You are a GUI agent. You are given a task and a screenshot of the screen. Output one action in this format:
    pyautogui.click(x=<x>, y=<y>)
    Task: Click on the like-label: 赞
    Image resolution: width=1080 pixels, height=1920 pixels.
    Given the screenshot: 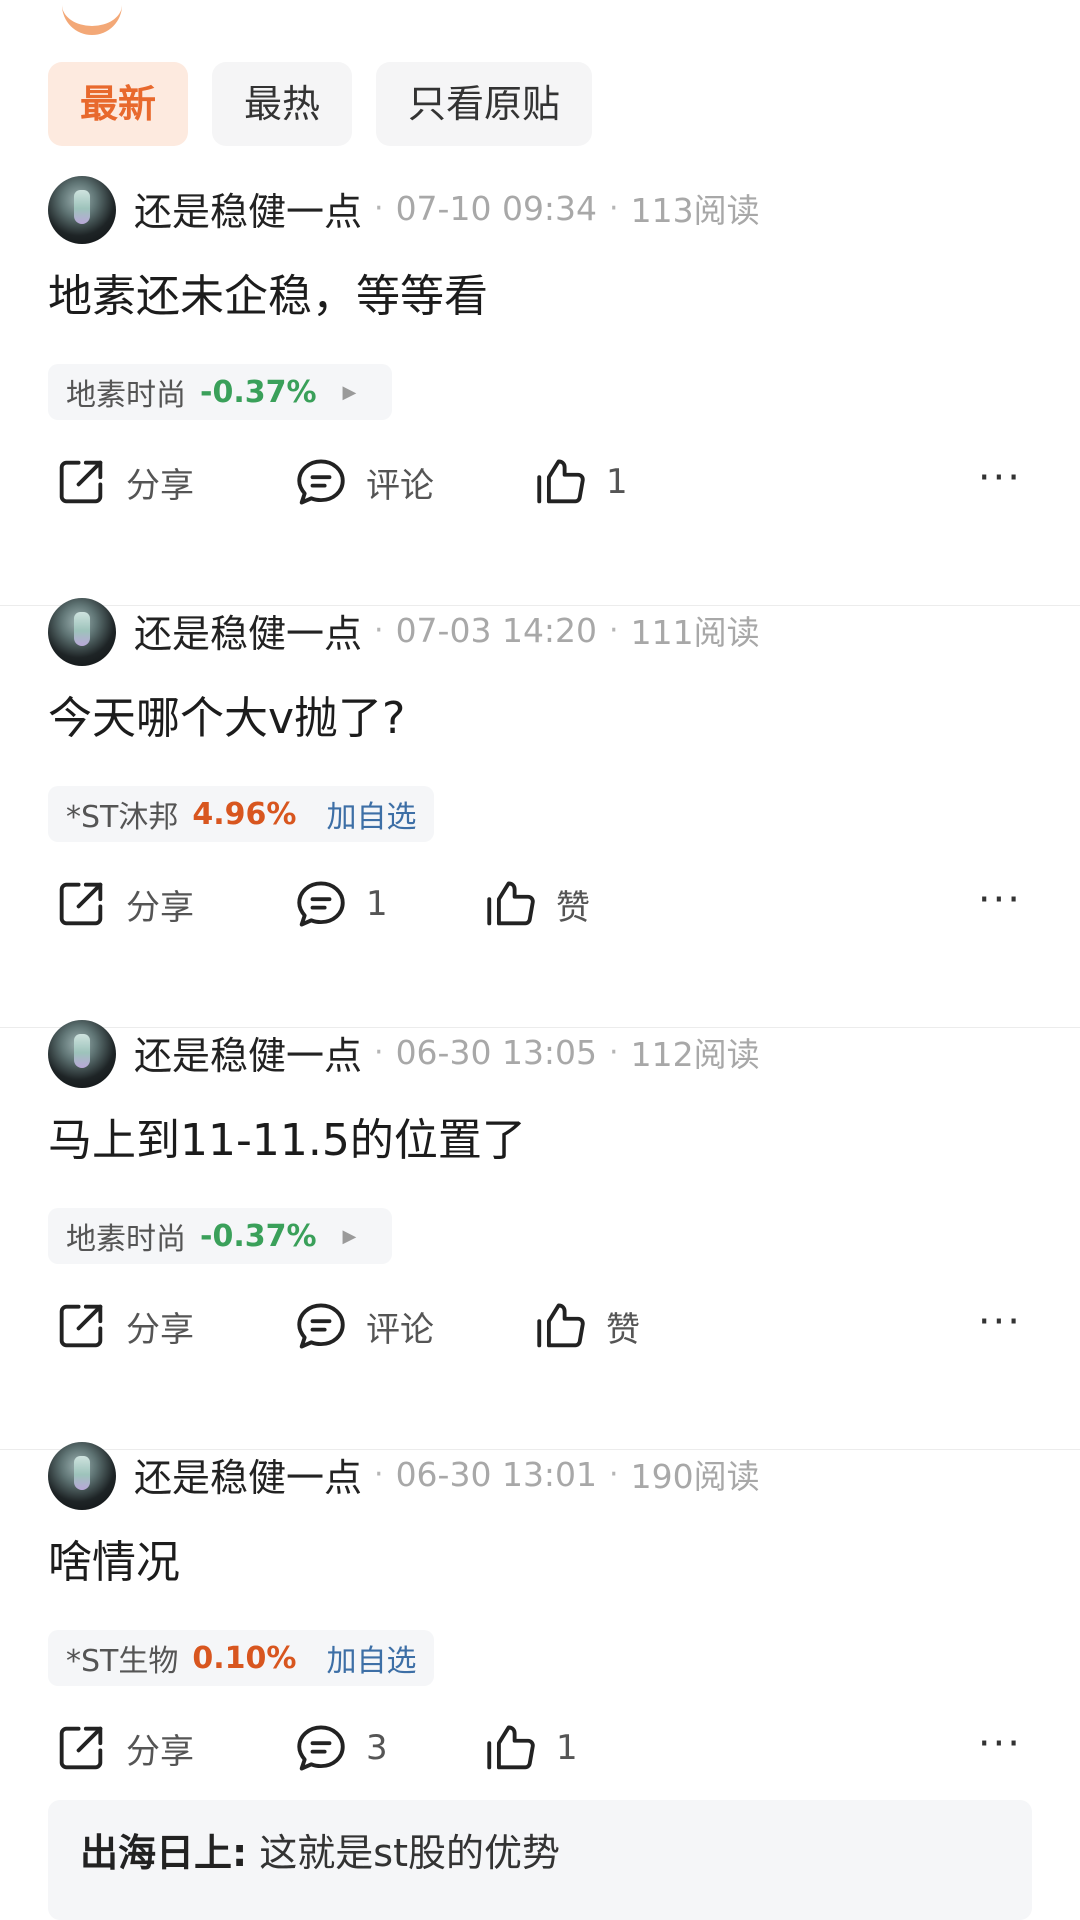 What is the action you would take?
    pyautogui.click(x=573, y=907)
    